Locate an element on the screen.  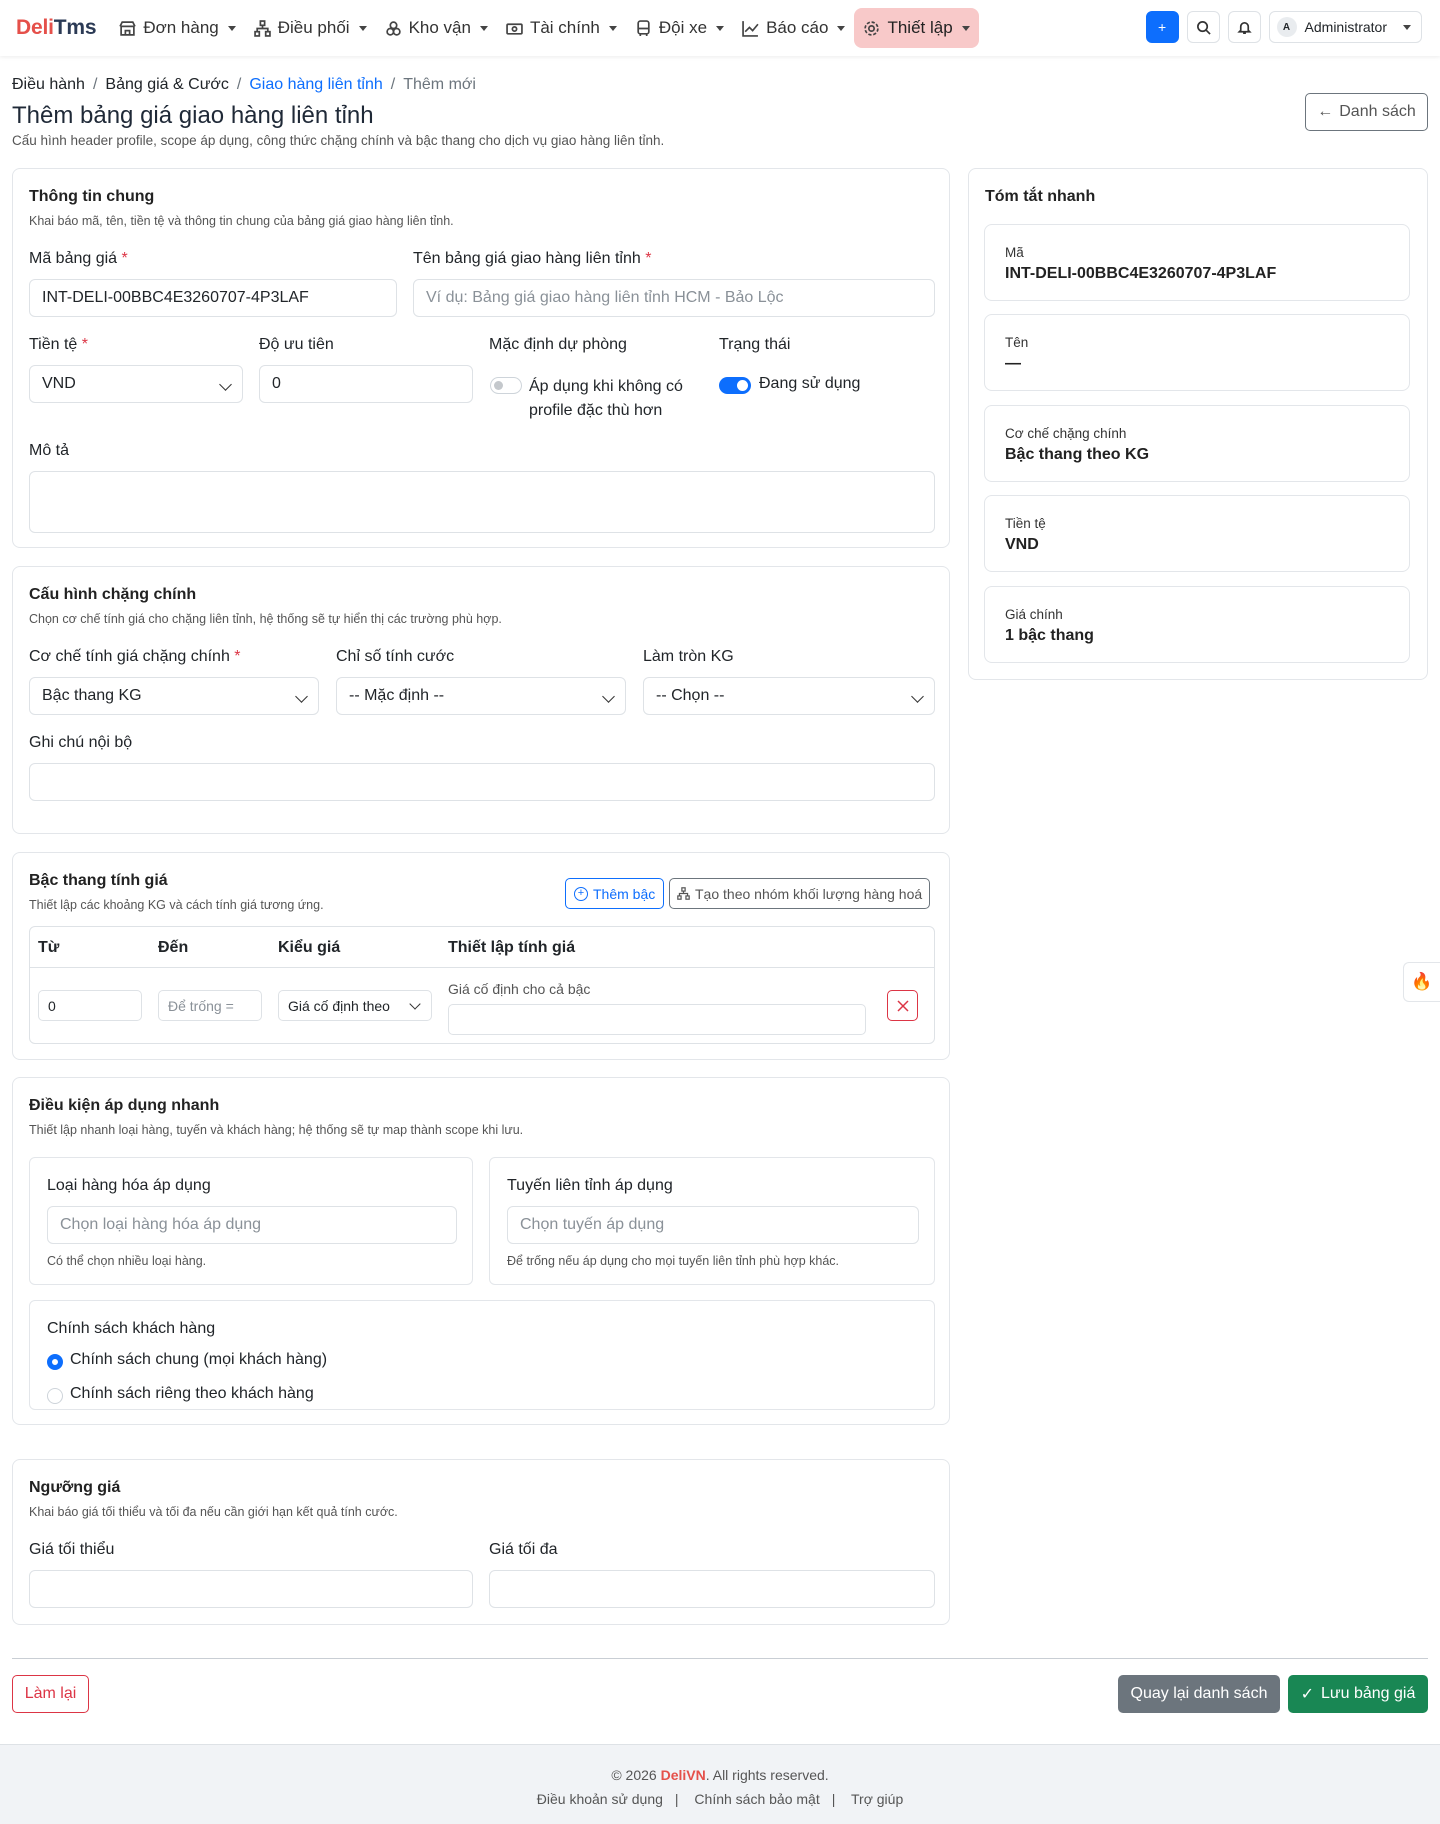
nav-item-label: Đội xe is located at coordinates (683, 27).